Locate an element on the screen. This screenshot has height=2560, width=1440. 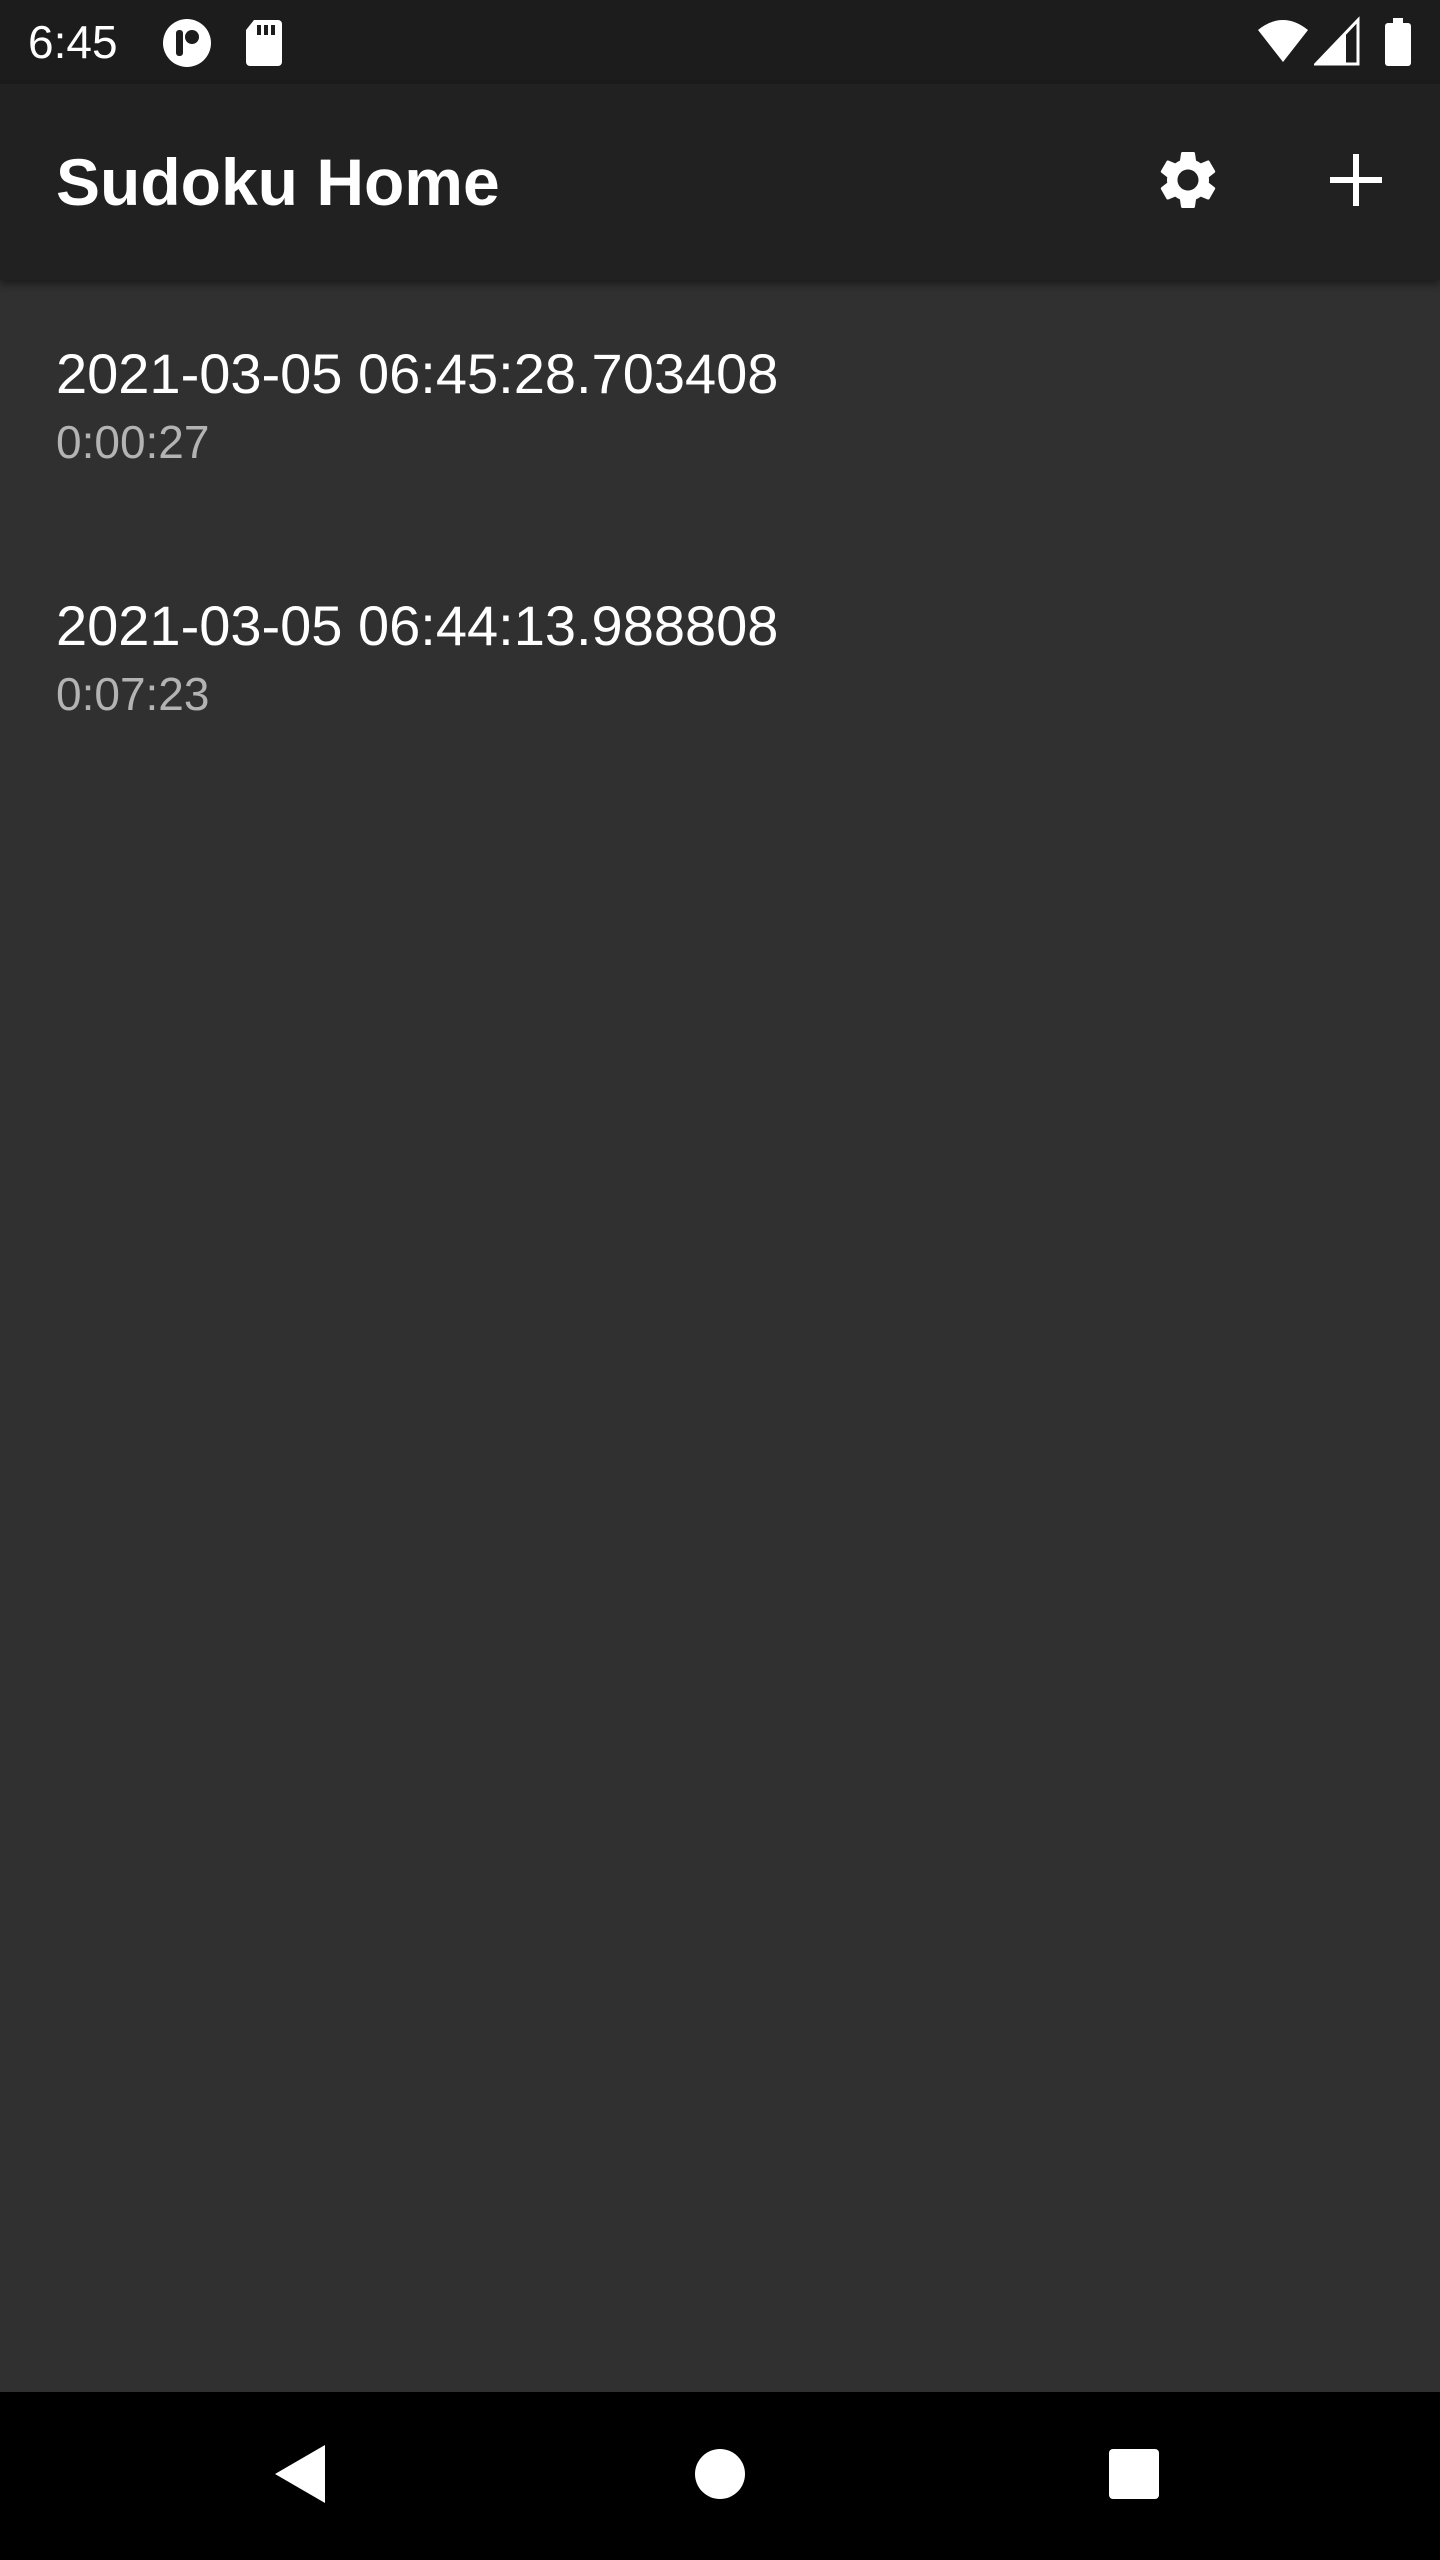
settings-icon is located at coordinates (1188, 182).